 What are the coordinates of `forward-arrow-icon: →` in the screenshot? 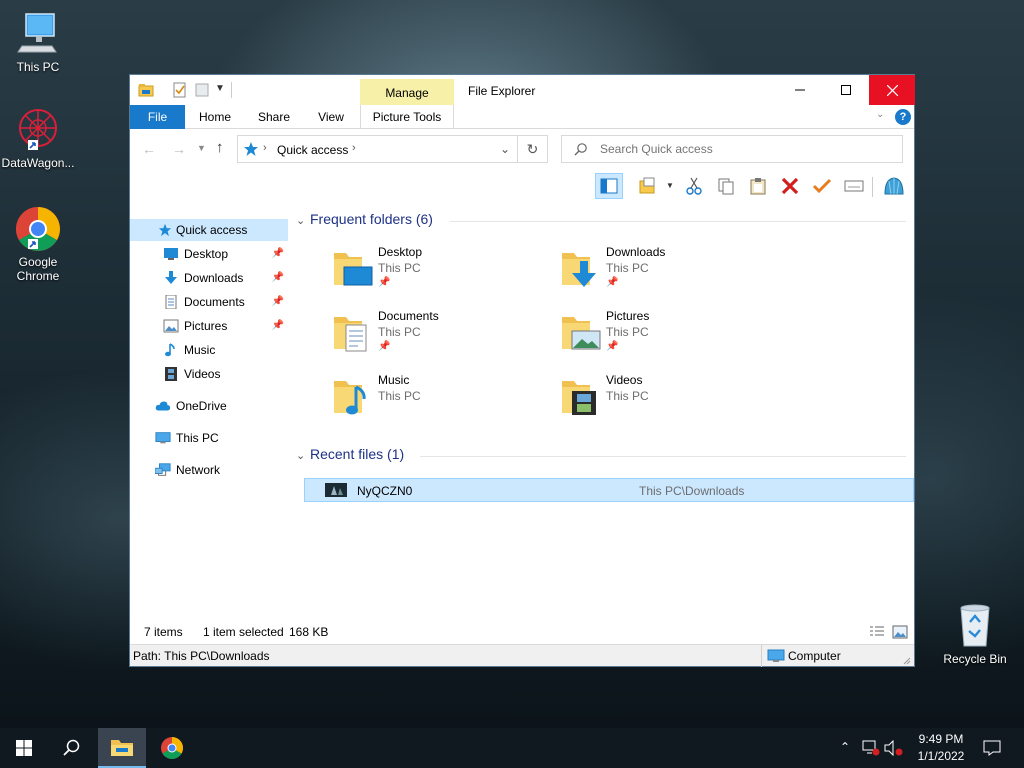 It's located at (179, 149).